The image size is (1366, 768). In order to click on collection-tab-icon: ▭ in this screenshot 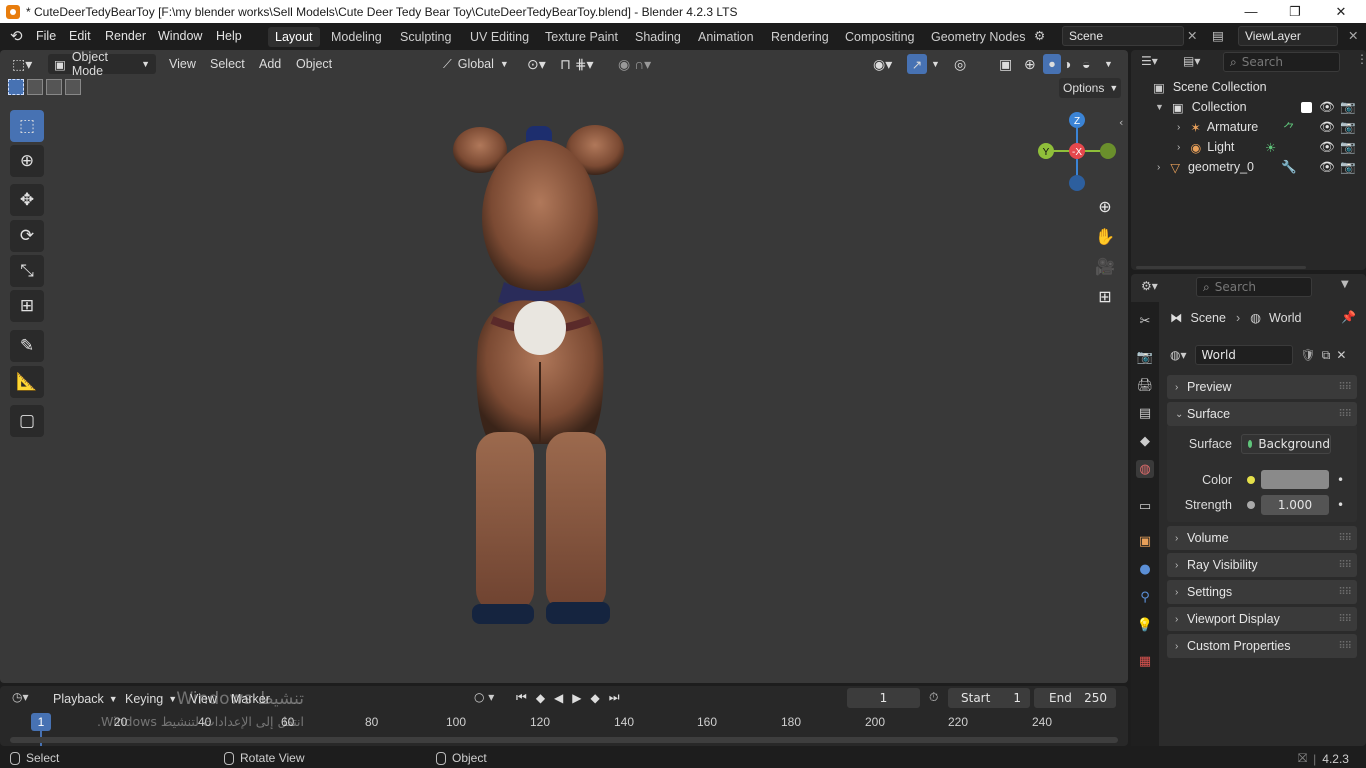, I will do `click(1145, 506)`.